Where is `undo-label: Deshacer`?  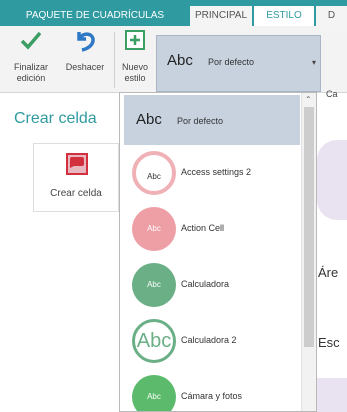 undo-label: Deshacer is located at coordinates (85, 67).